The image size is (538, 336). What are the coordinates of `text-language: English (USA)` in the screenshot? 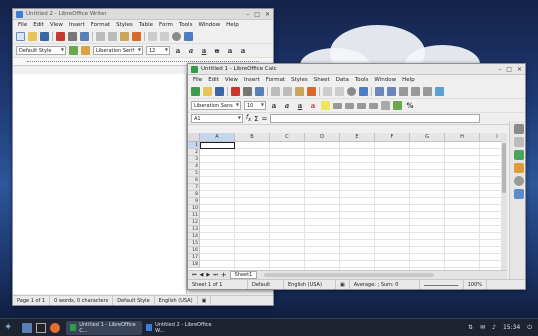 It's located at (310, 284).